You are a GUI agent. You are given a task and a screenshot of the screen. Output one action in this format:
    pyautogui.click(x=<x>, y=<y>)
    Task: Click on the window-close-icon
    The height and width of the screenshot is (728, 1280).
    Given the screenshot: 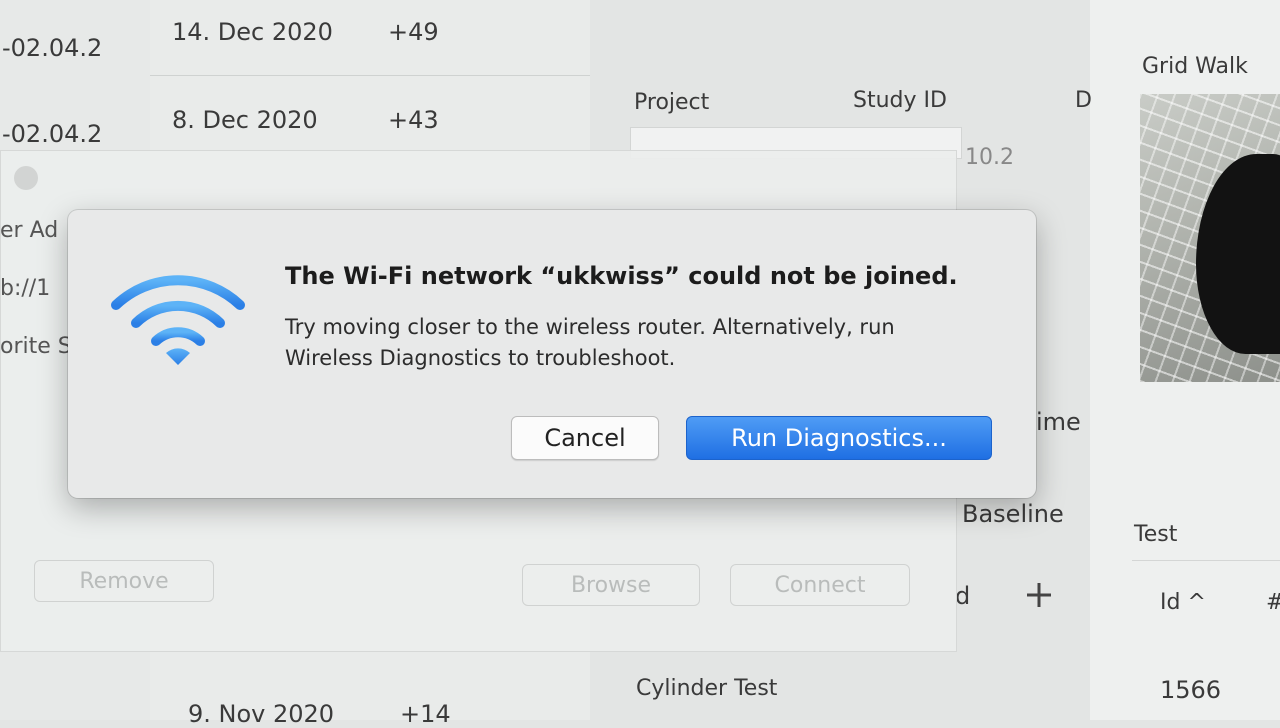 What is the action you would take?
    pyautogui.click(x=26, y=178)
    